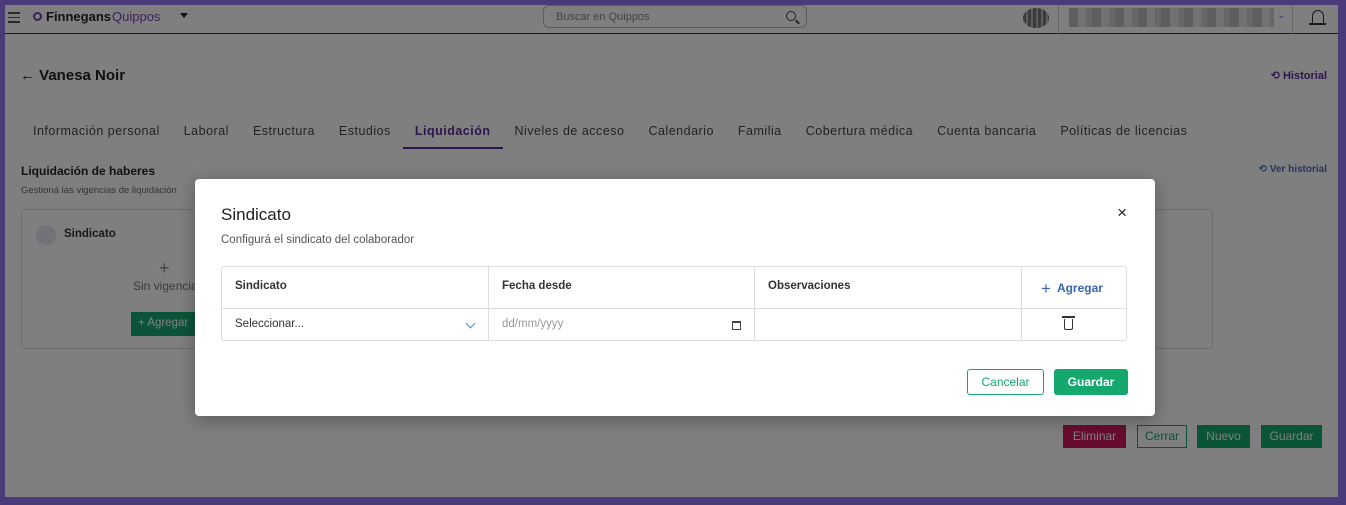 The image size is (1346, 505). What do you see at coordinates (1122, 212) in the screenshot?
I see `close-icon: ×` at bounding box center [1122, 212].